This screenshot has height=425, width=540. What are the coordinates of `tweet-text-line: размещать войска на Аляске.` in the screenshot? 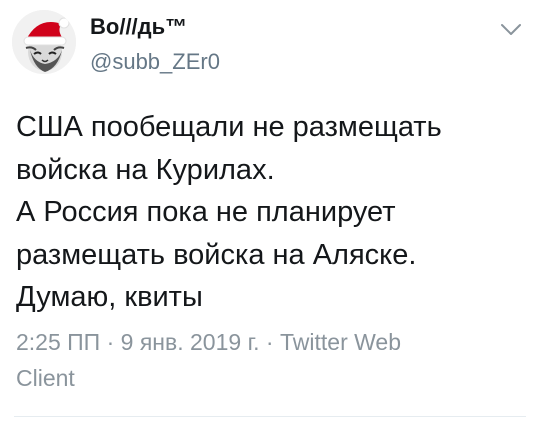 It's located at (216, 254).